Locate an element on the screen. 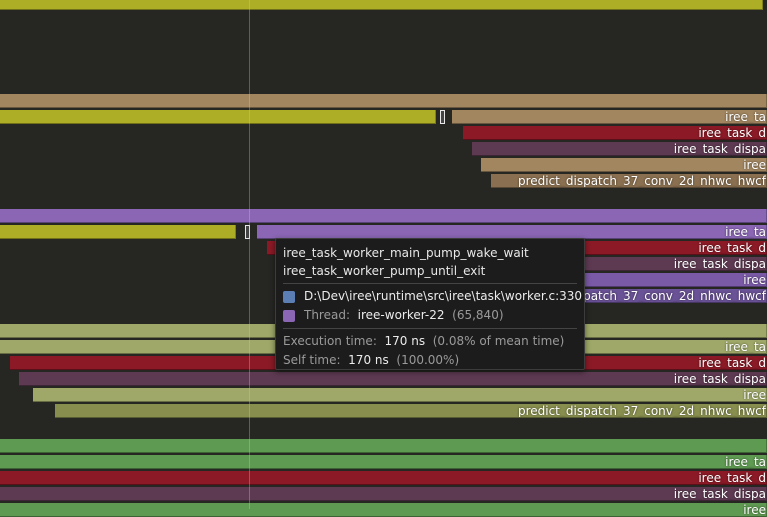  thread-name: iree-worker-22 is located at coordinates (401, 315).